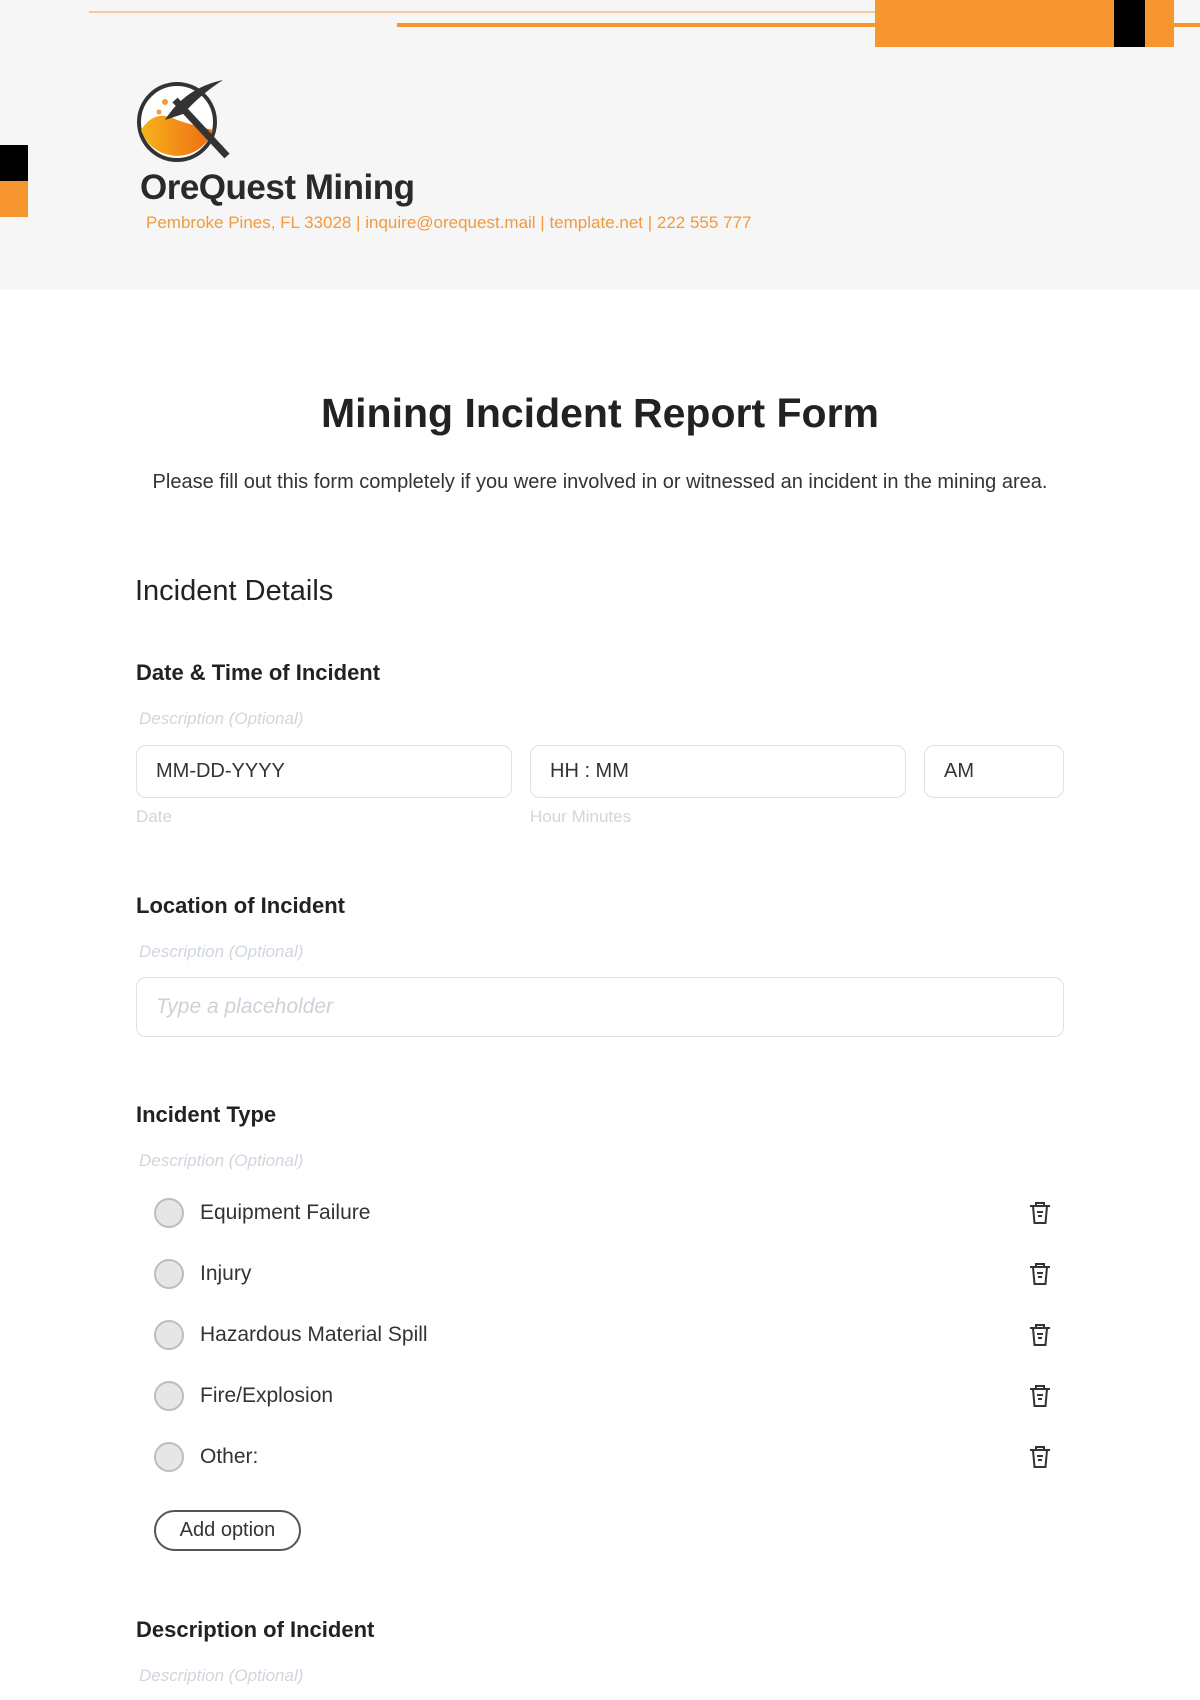 The image size is (1200, 1700). What do you see at coordinates (277, 187) in the screenshot?
I see `company-name: OreQuest Mining` at bounding box center [277, 187].